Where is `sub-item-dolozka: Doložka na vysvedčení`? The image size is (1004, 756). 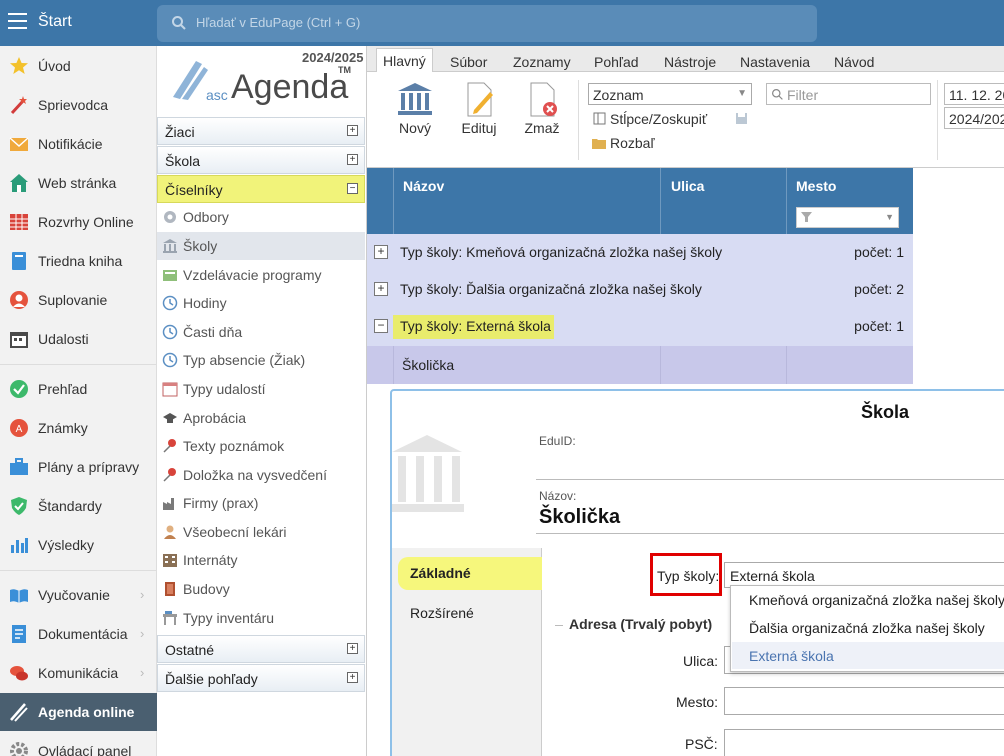 sub-item-dolozka: Doložka na vysvedčení is located at coordinates (261, 475).